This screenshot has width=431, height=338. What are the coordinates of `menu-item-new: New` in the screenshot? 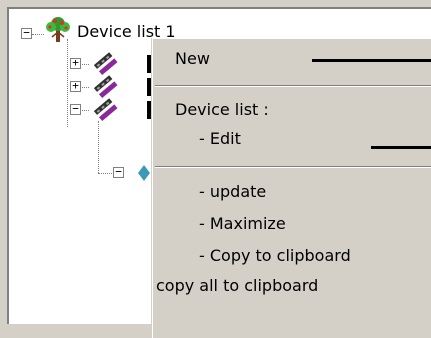 It's located at (192, 58).